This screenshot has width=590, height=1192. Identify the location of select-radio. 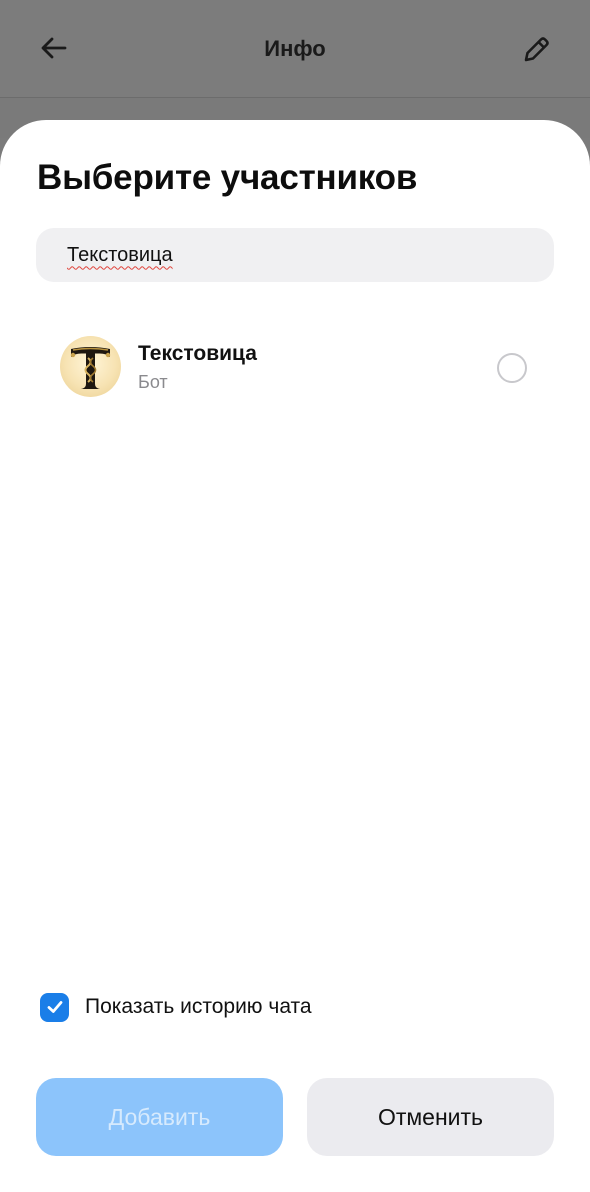
(512, 368).